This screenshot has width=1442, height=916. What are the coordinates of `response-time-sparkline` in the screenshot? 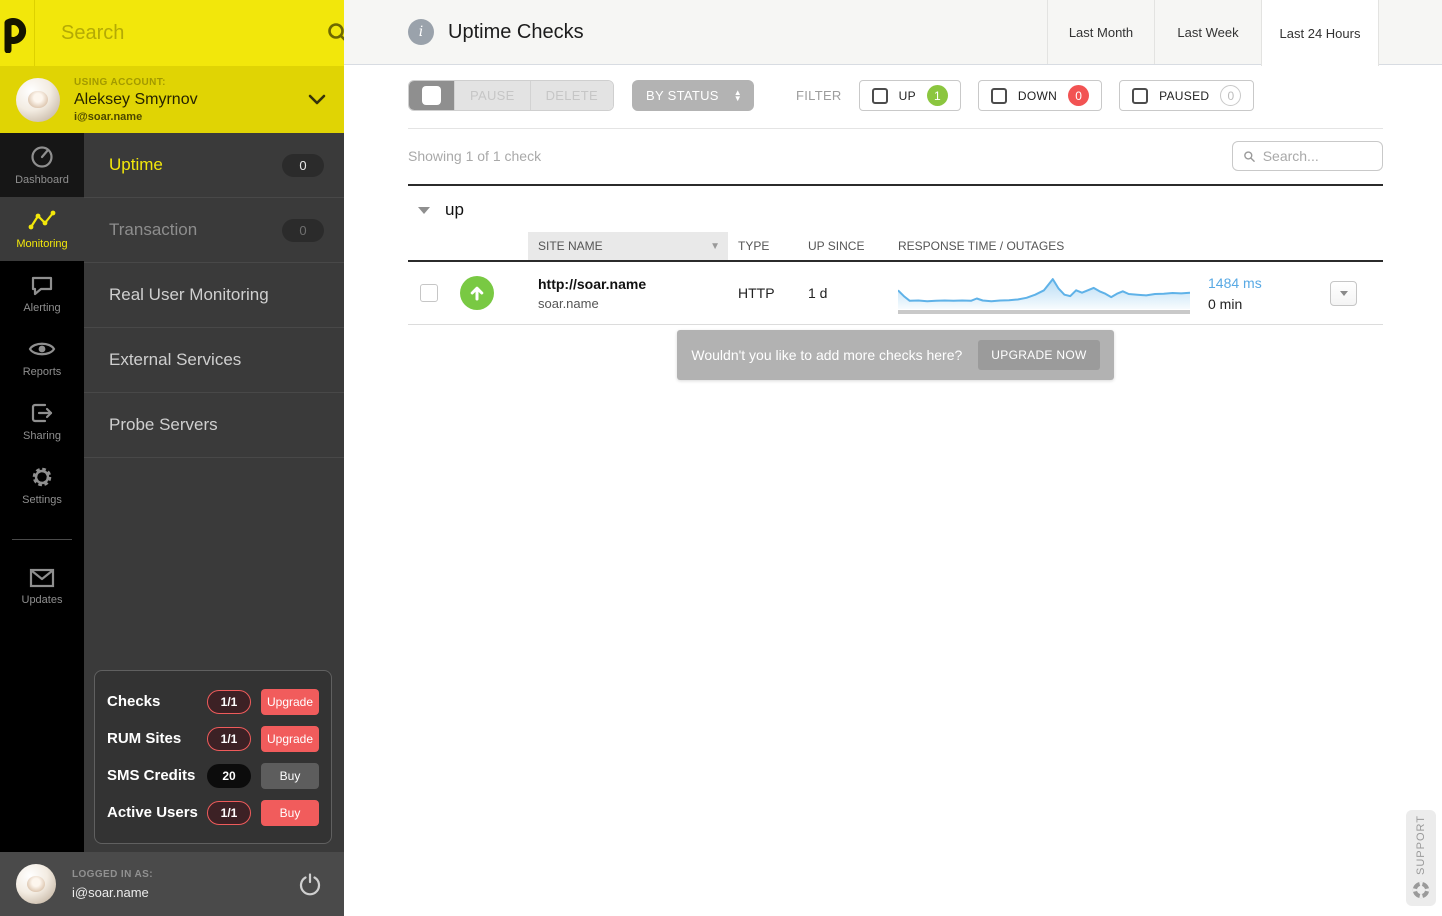 It's located at (1044, 293).